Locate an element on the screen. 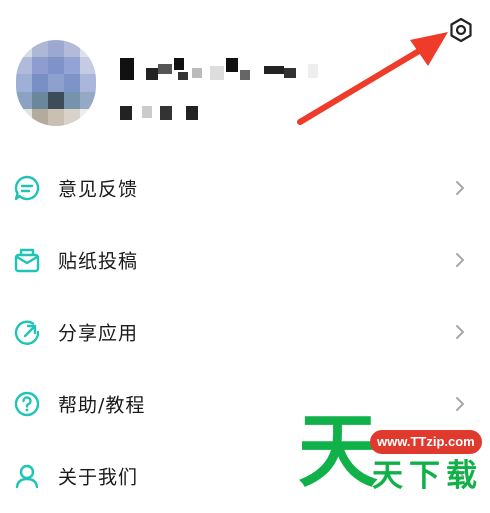 The width and height of the screenshot is (490, 513). help-question-icon is located at coordinates (27, 404).